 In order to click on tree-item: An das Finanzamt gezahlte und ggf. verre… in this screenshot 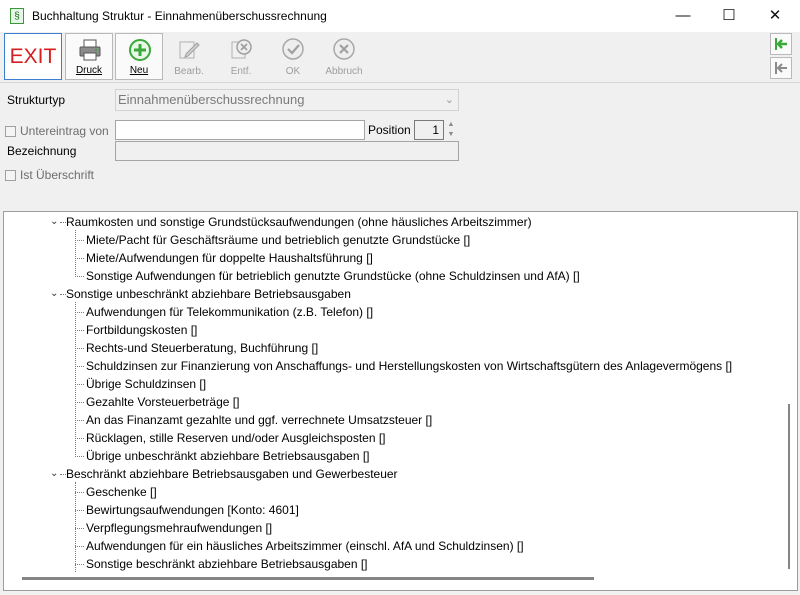, I will do `click(259, 420)`.